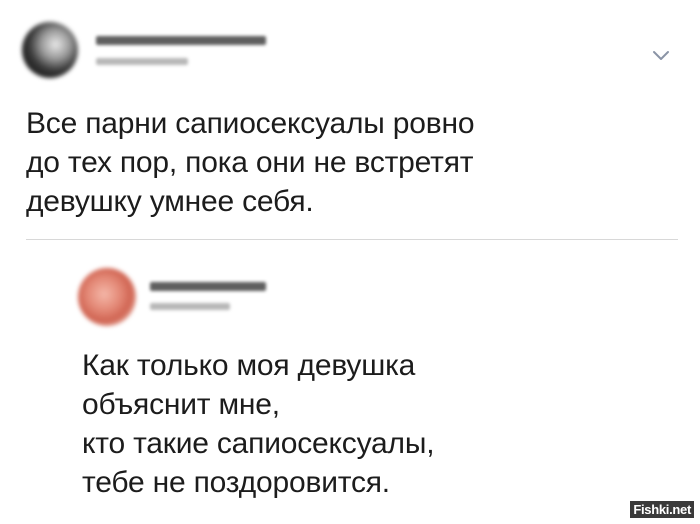 This screenshot has width=700, height=524. I want to click on reply-author-handle-blurred, so click(190, 306).